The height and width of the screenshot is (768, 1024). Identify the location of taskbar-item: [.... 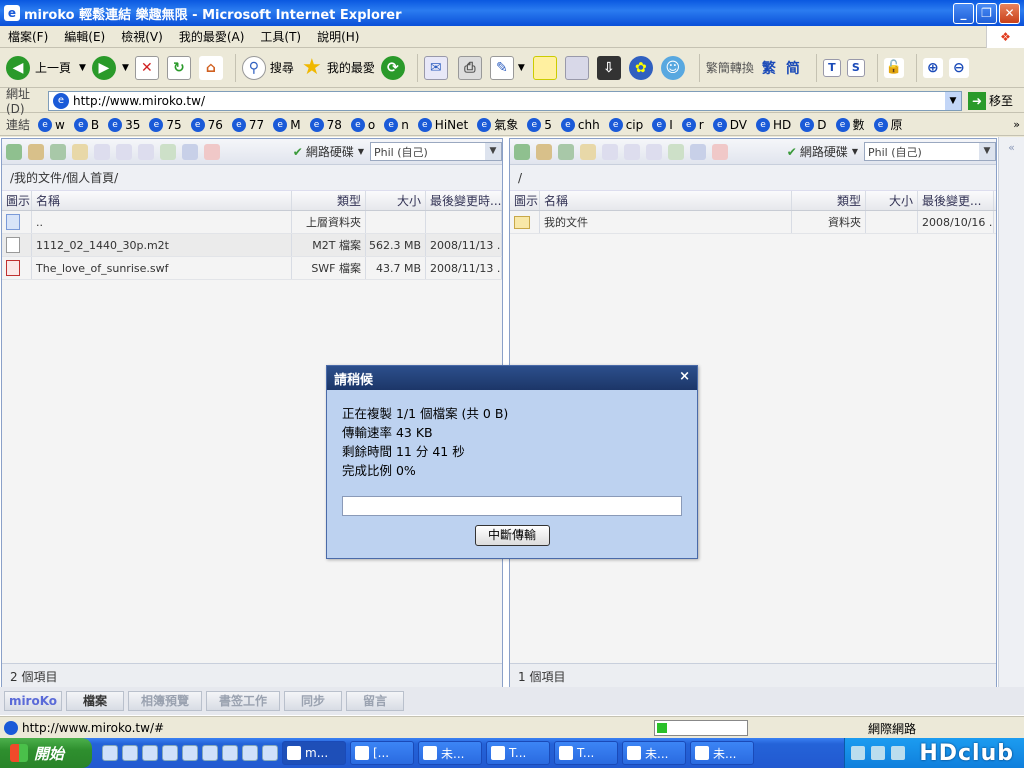
(382, 753).